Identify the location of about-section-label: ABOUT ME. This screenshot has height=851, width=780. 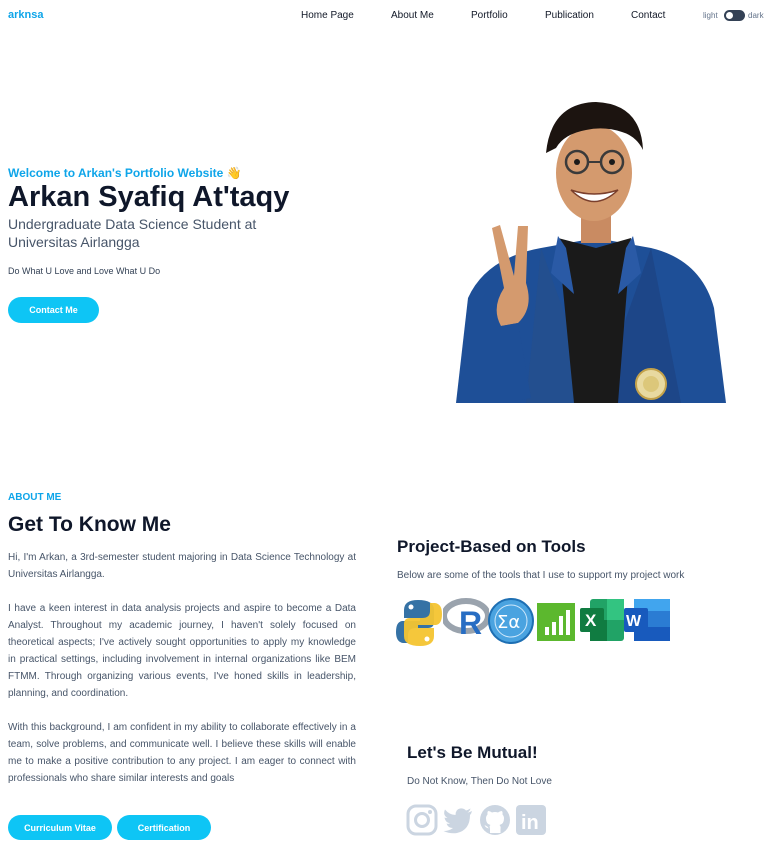
(35, 497).